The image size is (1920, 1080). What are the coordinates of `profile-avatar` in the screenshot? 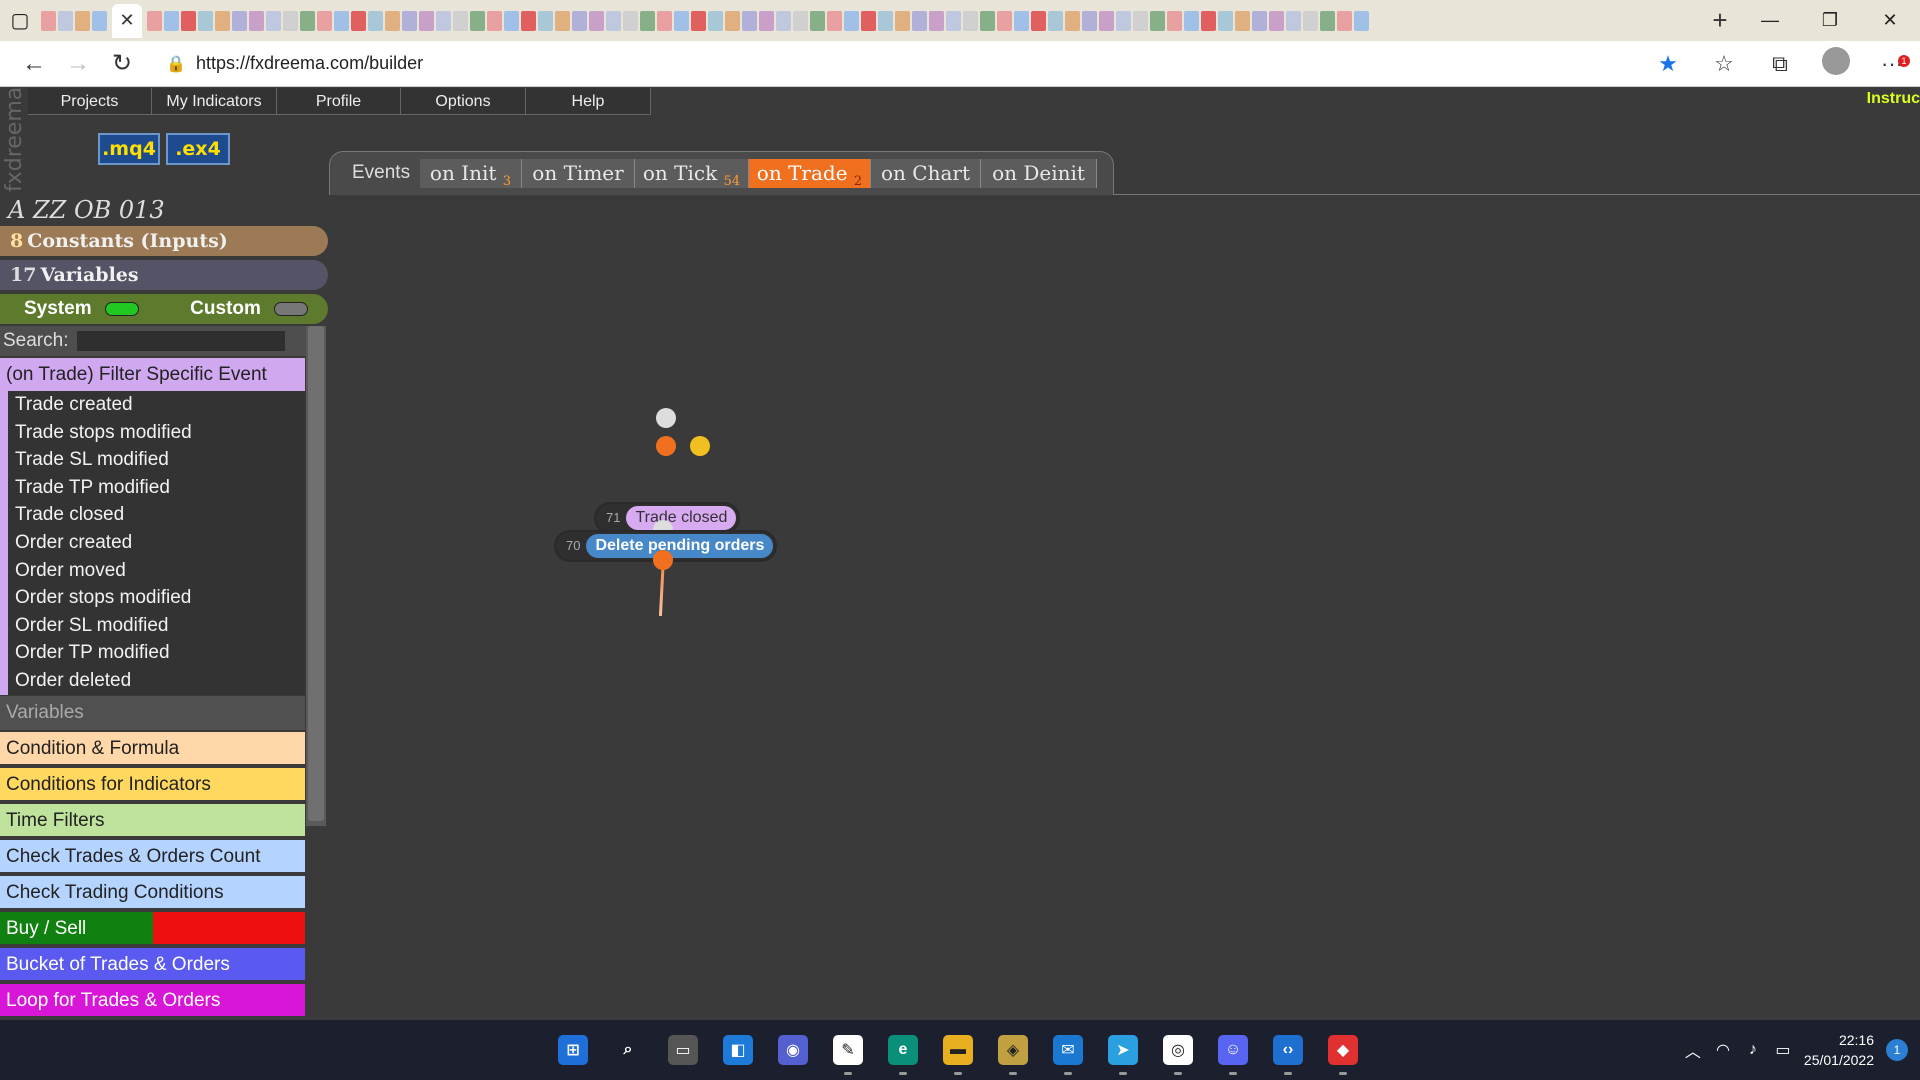 It's located at (1836, 63).